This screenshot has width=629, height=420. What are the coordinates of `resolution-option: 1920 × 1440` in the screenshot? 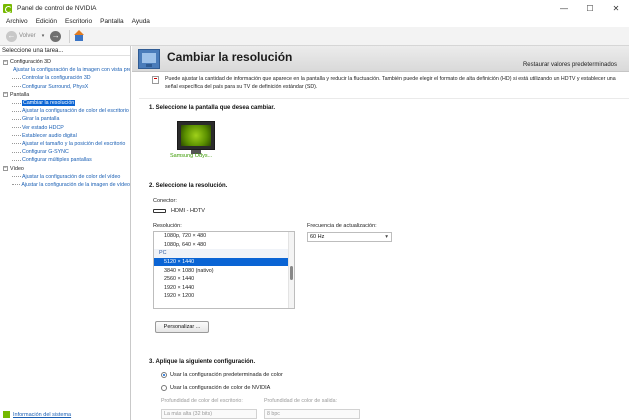 It's located at (224, 288).